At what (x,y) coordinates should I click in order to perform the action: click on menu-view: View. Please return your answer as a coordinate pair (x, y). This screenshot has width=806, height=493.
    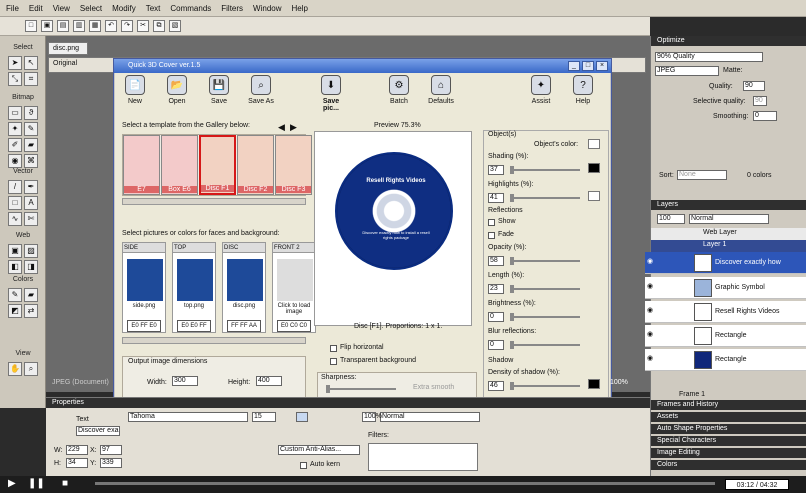
    Looking at the image, I should click on (61, 8).